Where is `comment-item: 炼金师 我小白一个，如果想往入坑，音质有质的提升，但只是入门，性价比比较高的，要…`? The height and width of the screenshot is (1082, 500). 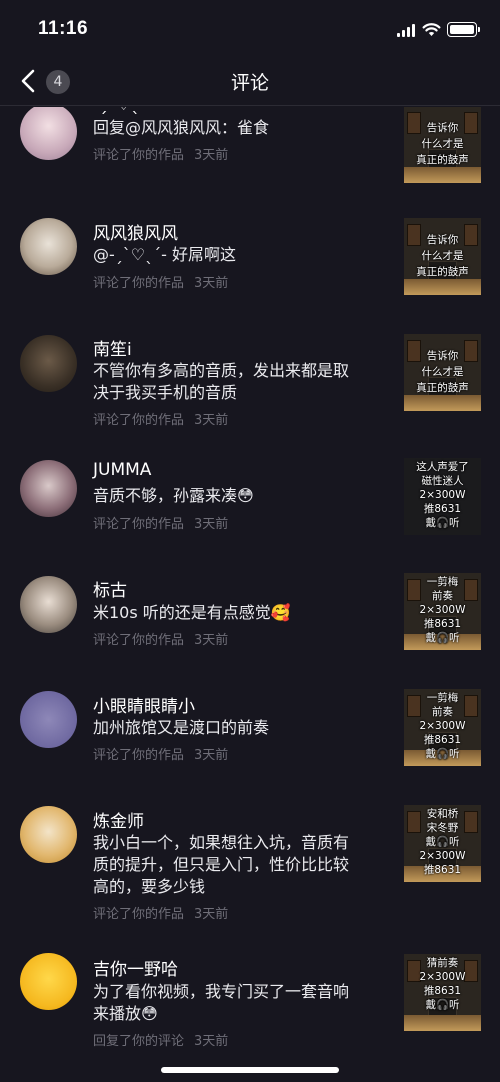
comment-item: 炼金师 我小白一个，如果想往入坑，音质有质的提升，但只是入门，性价比比较高的，要… is located at coordinates (250, 861).